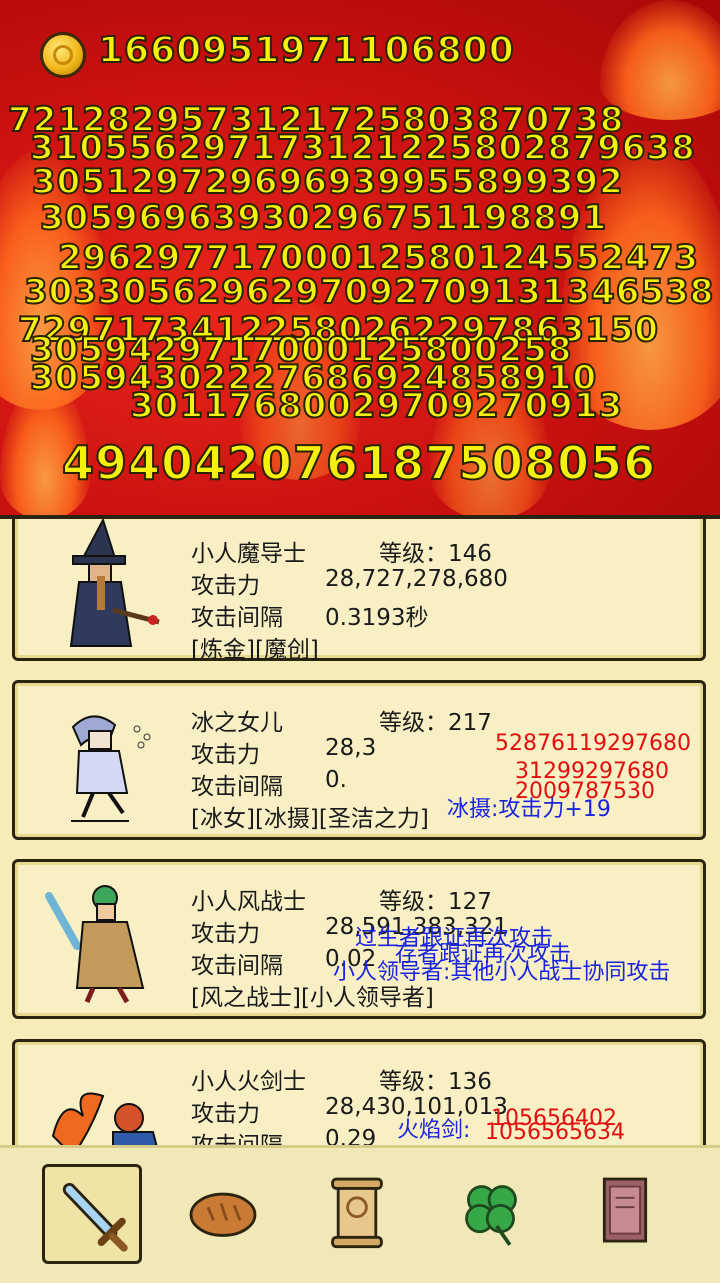 The height and width of the screenshot is (1283, 720). I want to click on nav-scroll-button, so click(360, 1214).